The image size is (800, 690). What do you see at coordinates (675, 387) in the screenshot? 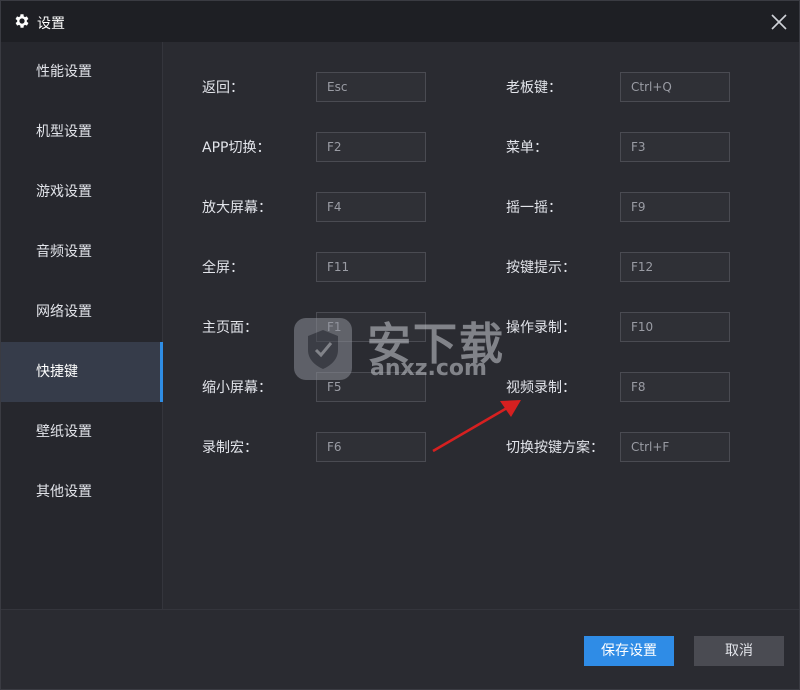
I see `shortcut-field-video-record: F8` at bounding box center [675, 387].